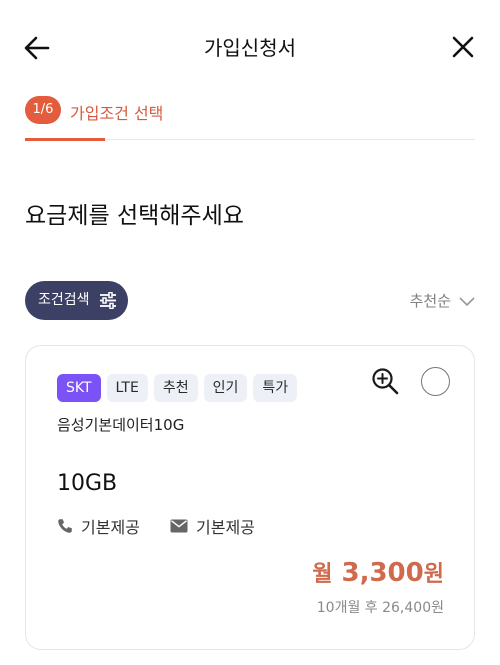 The height and width of the screenshot is (665, 500). What do you see at coordinates (382, 573) in the screenshot?
I see `price-value: 3,300` at bounding box center [382, 573].